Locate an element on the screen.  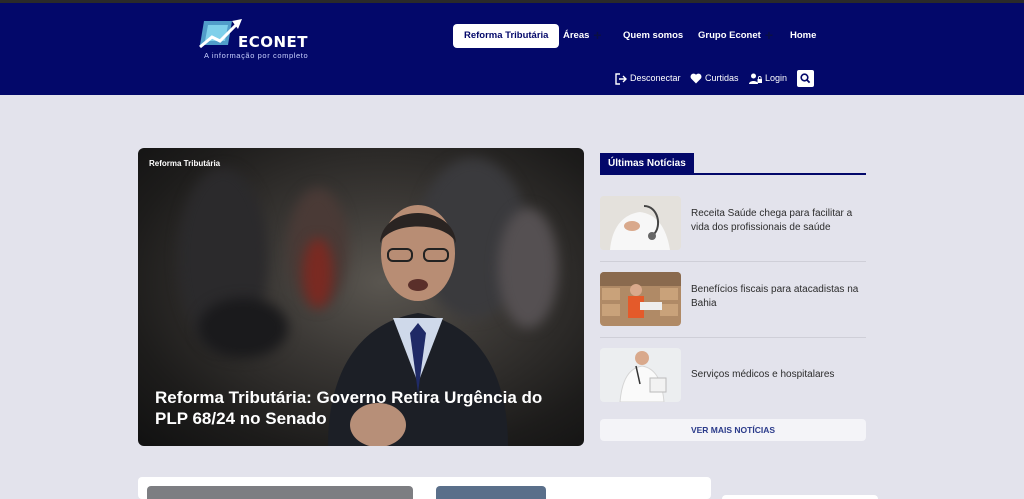
site-logo: ECONET A informação por completo is located at coordinates (263, 40).